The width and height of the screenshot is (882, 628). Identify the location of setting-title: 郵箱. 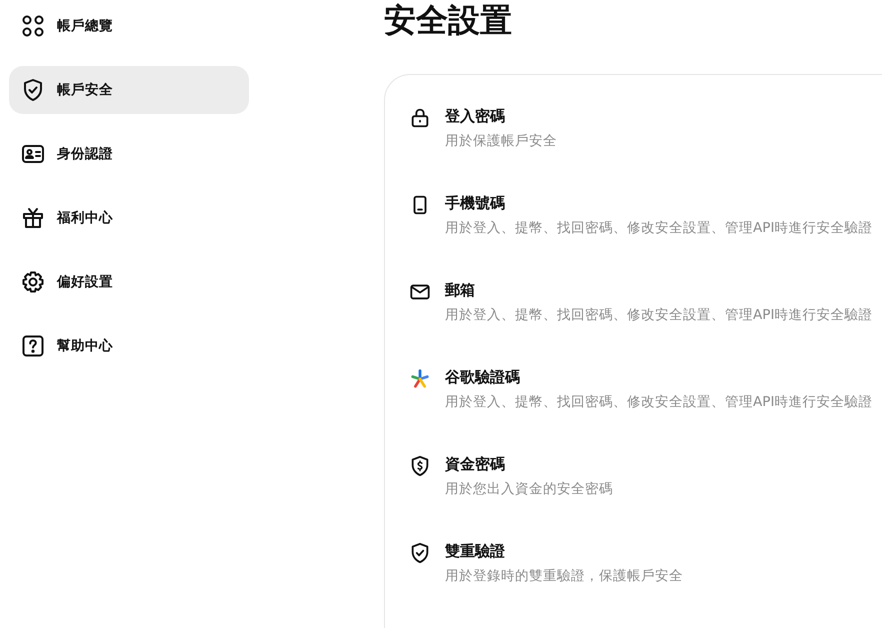
(460, 290).